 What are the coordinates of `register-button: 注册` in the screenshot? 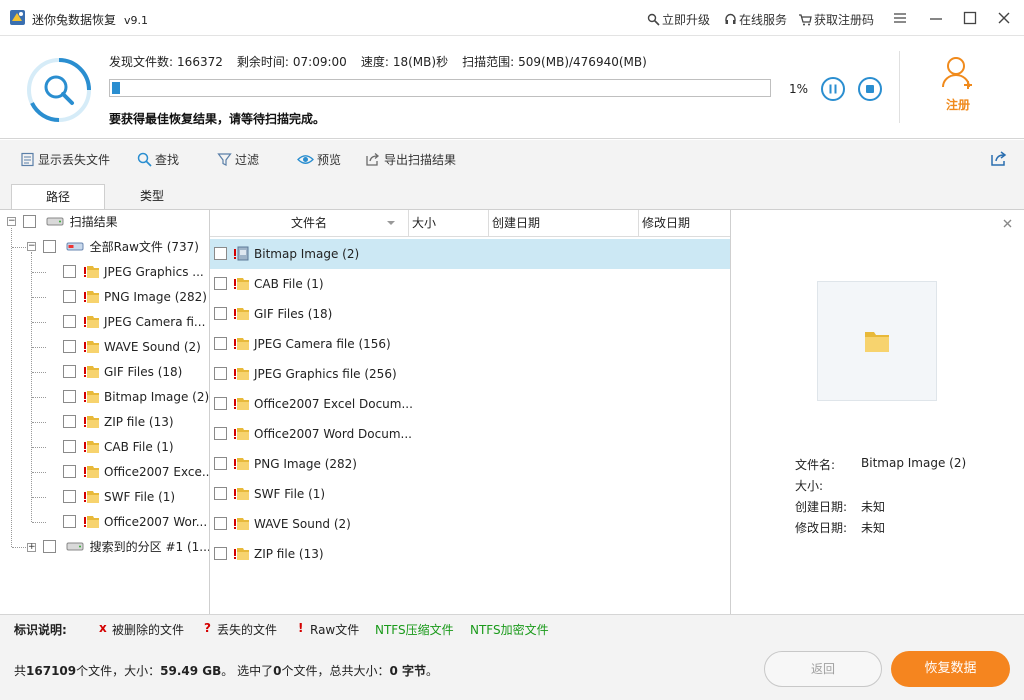 It's located at (958, 84).